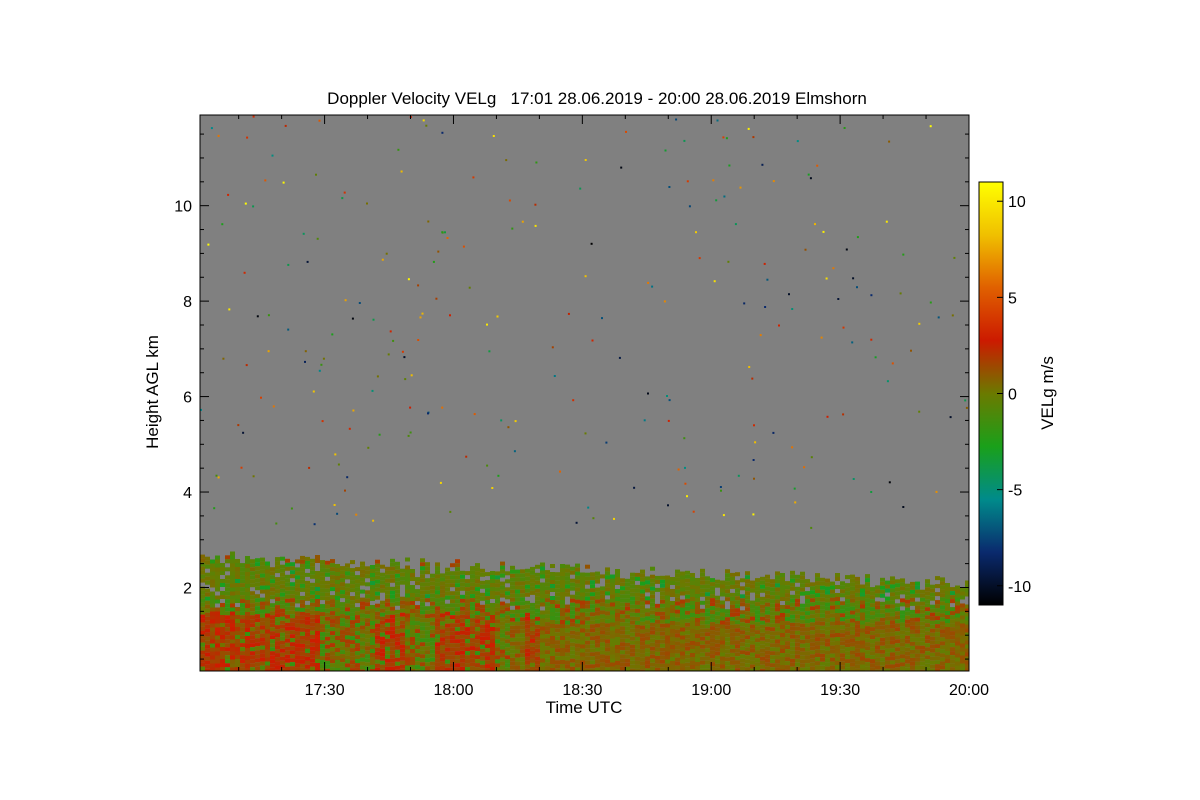 This screenshot has height=800, width=1200. What do you see at coordinates (187, 398) in the screenshot?
I see `y-tick-label: 6` at bounding box center [187, 398].